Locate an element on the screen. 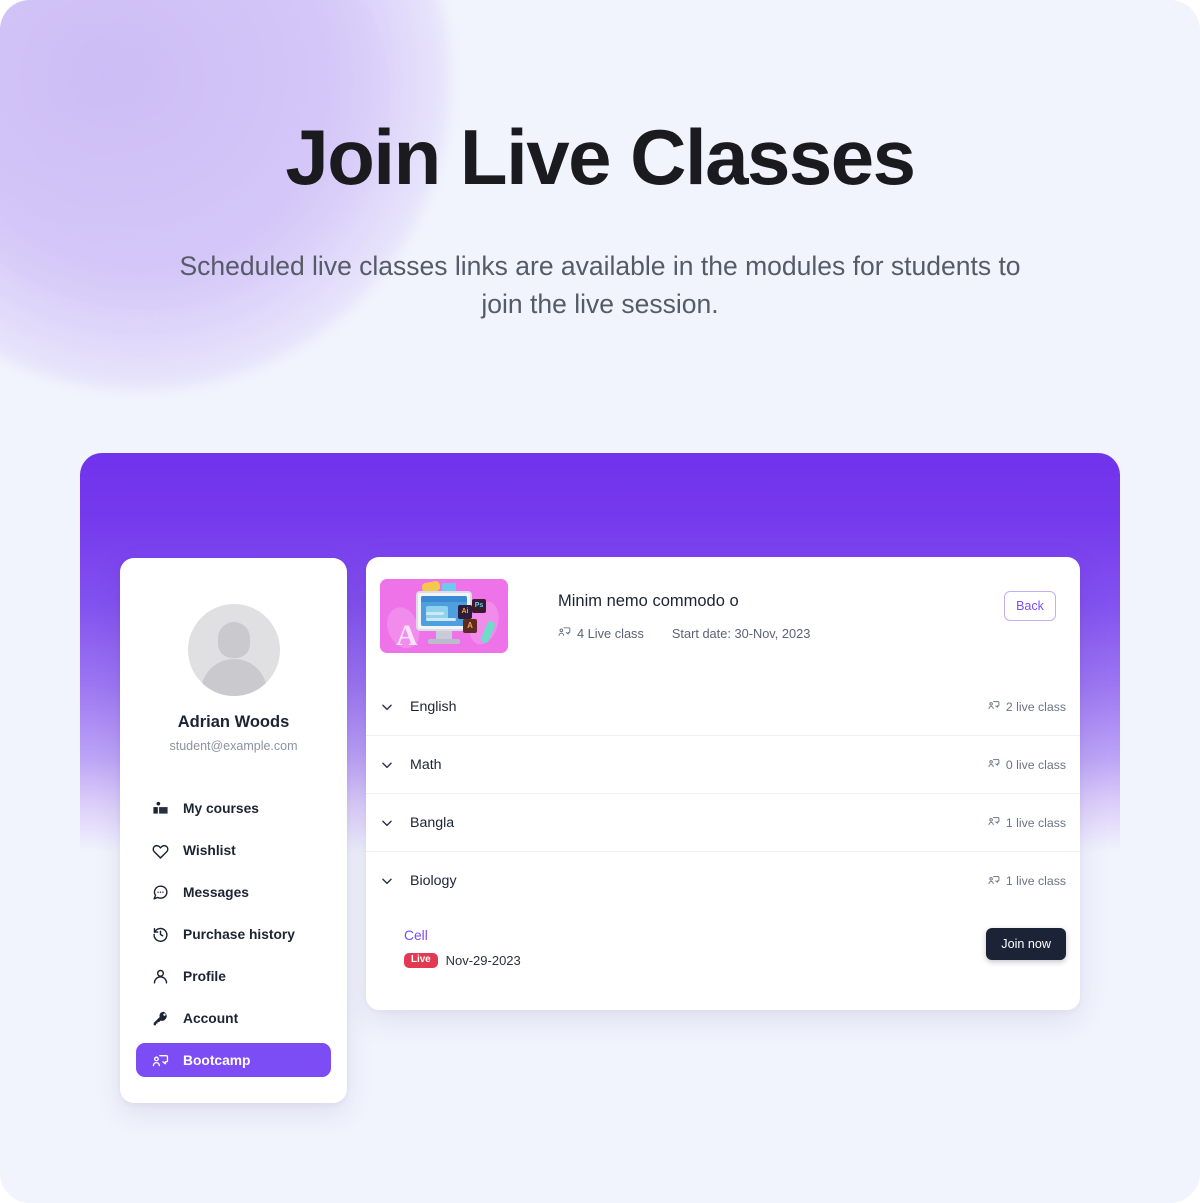 The width and height of the screenshot is (1200, 1203). user-name: Adrian Woods is located at coordinates (233, 722).